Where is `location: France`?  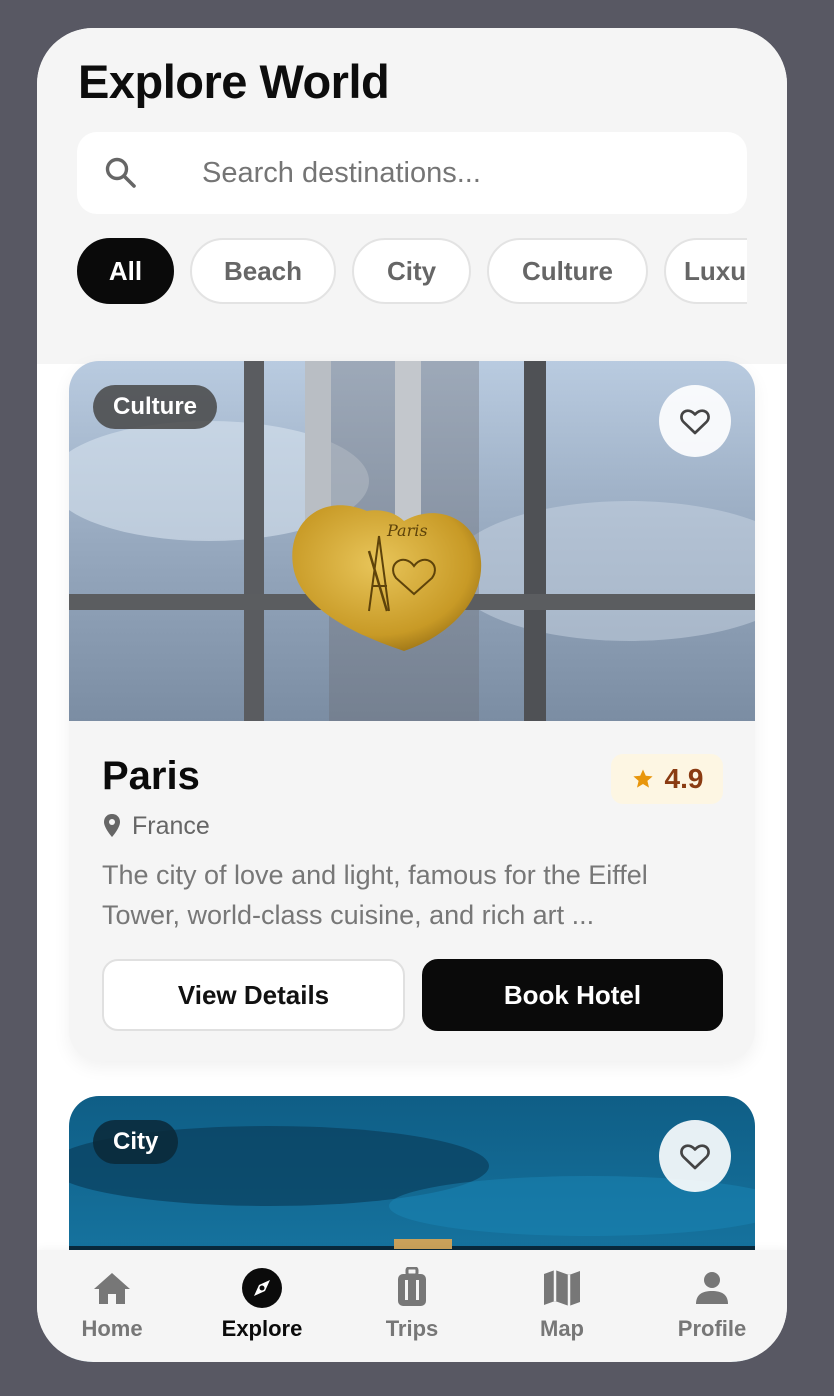 location: France is located at coordinates (156, 826).